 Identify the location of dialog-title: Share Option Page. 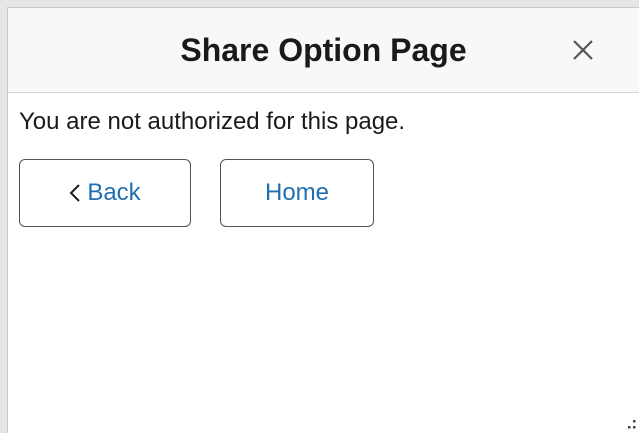
(323, 50).